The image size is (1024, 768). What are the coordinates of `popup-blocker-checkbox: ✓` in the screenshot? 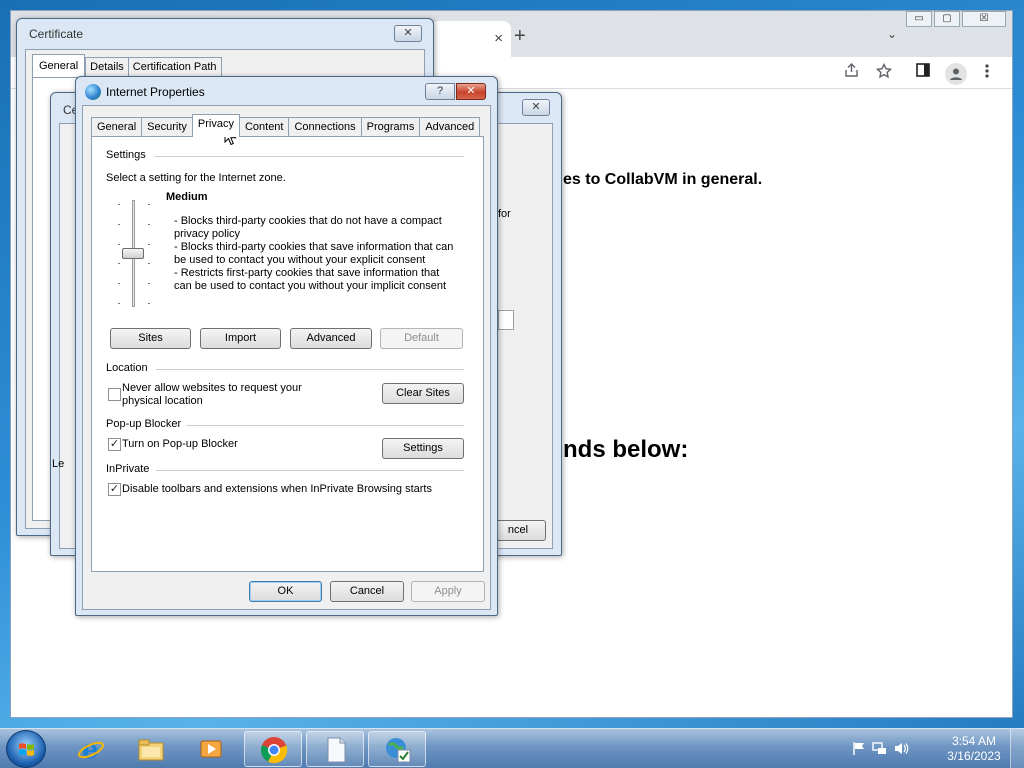 It's located at (114, 444).